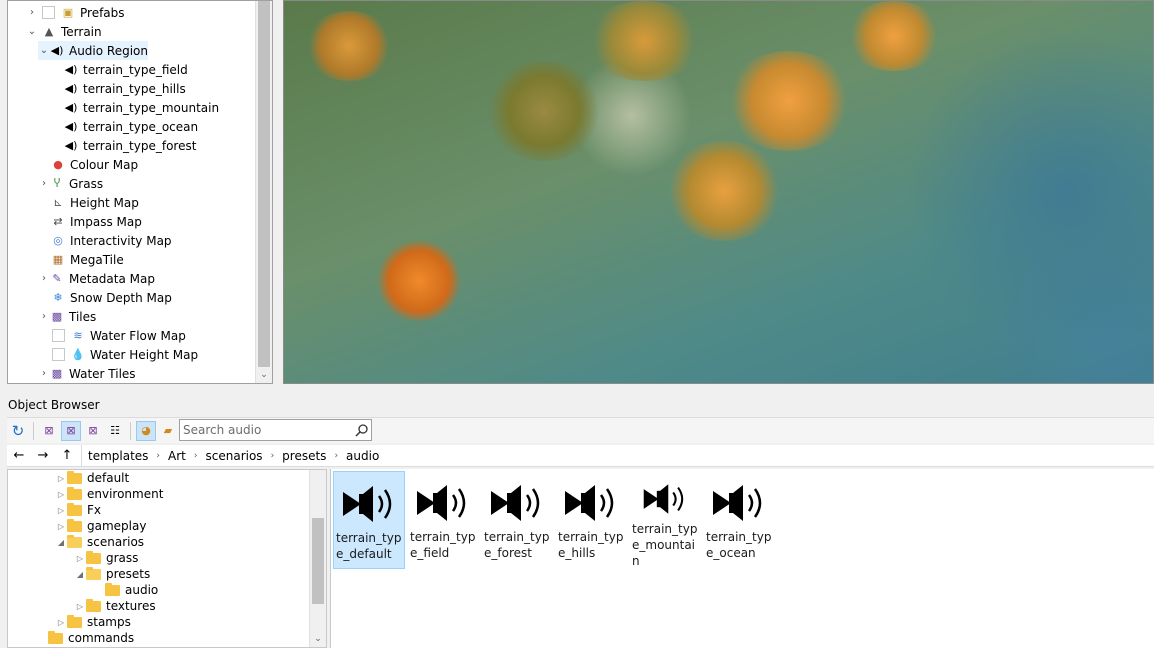 Image resolution: width=1154 pixels, height=648 pixels. I want to click on folder-label: audio, so click(142, 590).